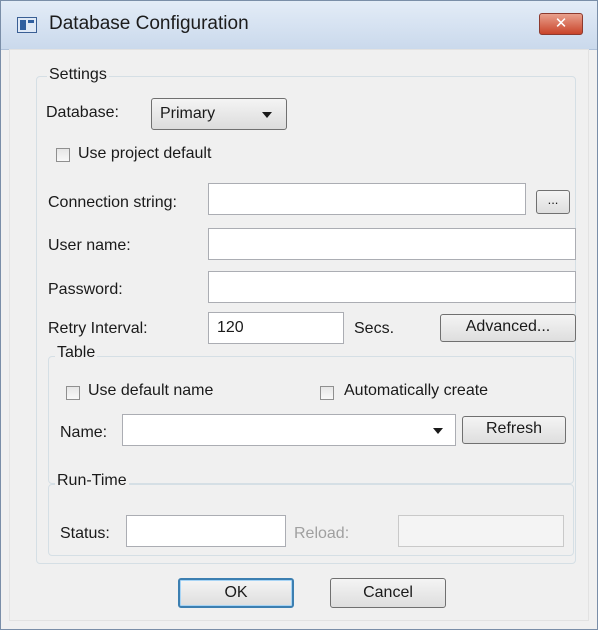 The height and width of the screenshot is (630, 598). Describe the element at coordinates (236, 593) in the screenshot. I see `ok-button: OK` at that location.